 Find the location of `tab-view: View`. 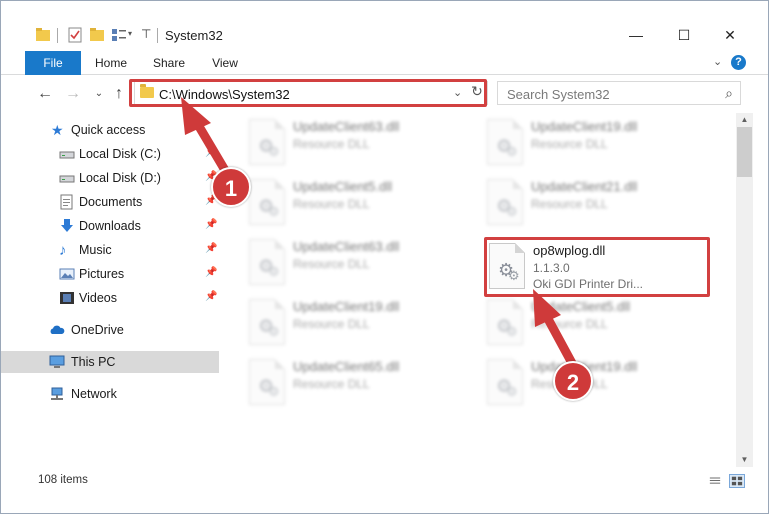

tab-view: View is located at coordinates (225, 63).